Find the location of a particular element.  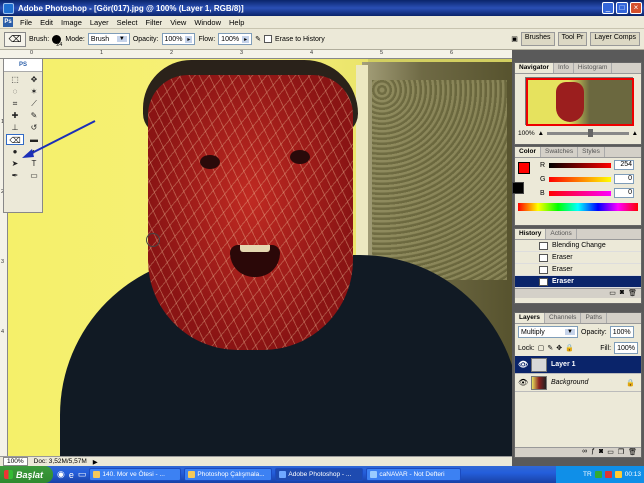

tab-paths: Paths is located at coordinates (594, 318).